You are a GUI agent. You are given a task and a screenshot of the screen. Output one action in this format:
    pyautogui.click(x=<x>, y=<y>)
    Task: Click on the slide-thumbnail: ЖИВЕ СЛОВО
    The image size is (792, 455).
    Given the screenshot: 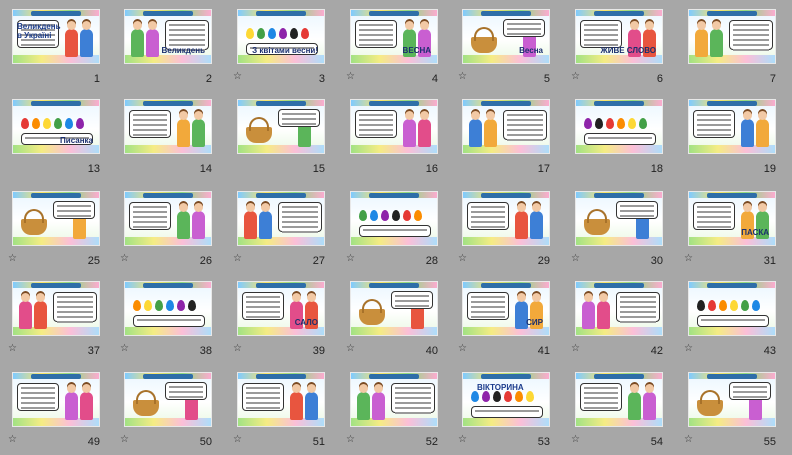 What is the action you would take?
    pyautogui.click(x=619, y=36)
    